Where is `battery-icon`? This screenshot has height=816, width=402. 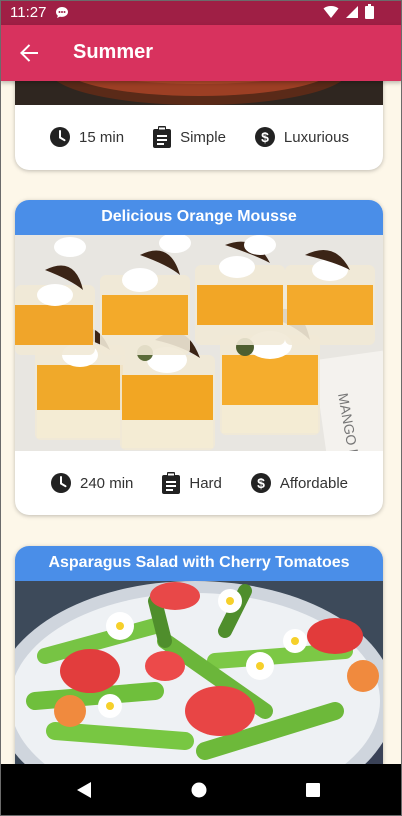 battery-icon is located at coordinates (369, 14).